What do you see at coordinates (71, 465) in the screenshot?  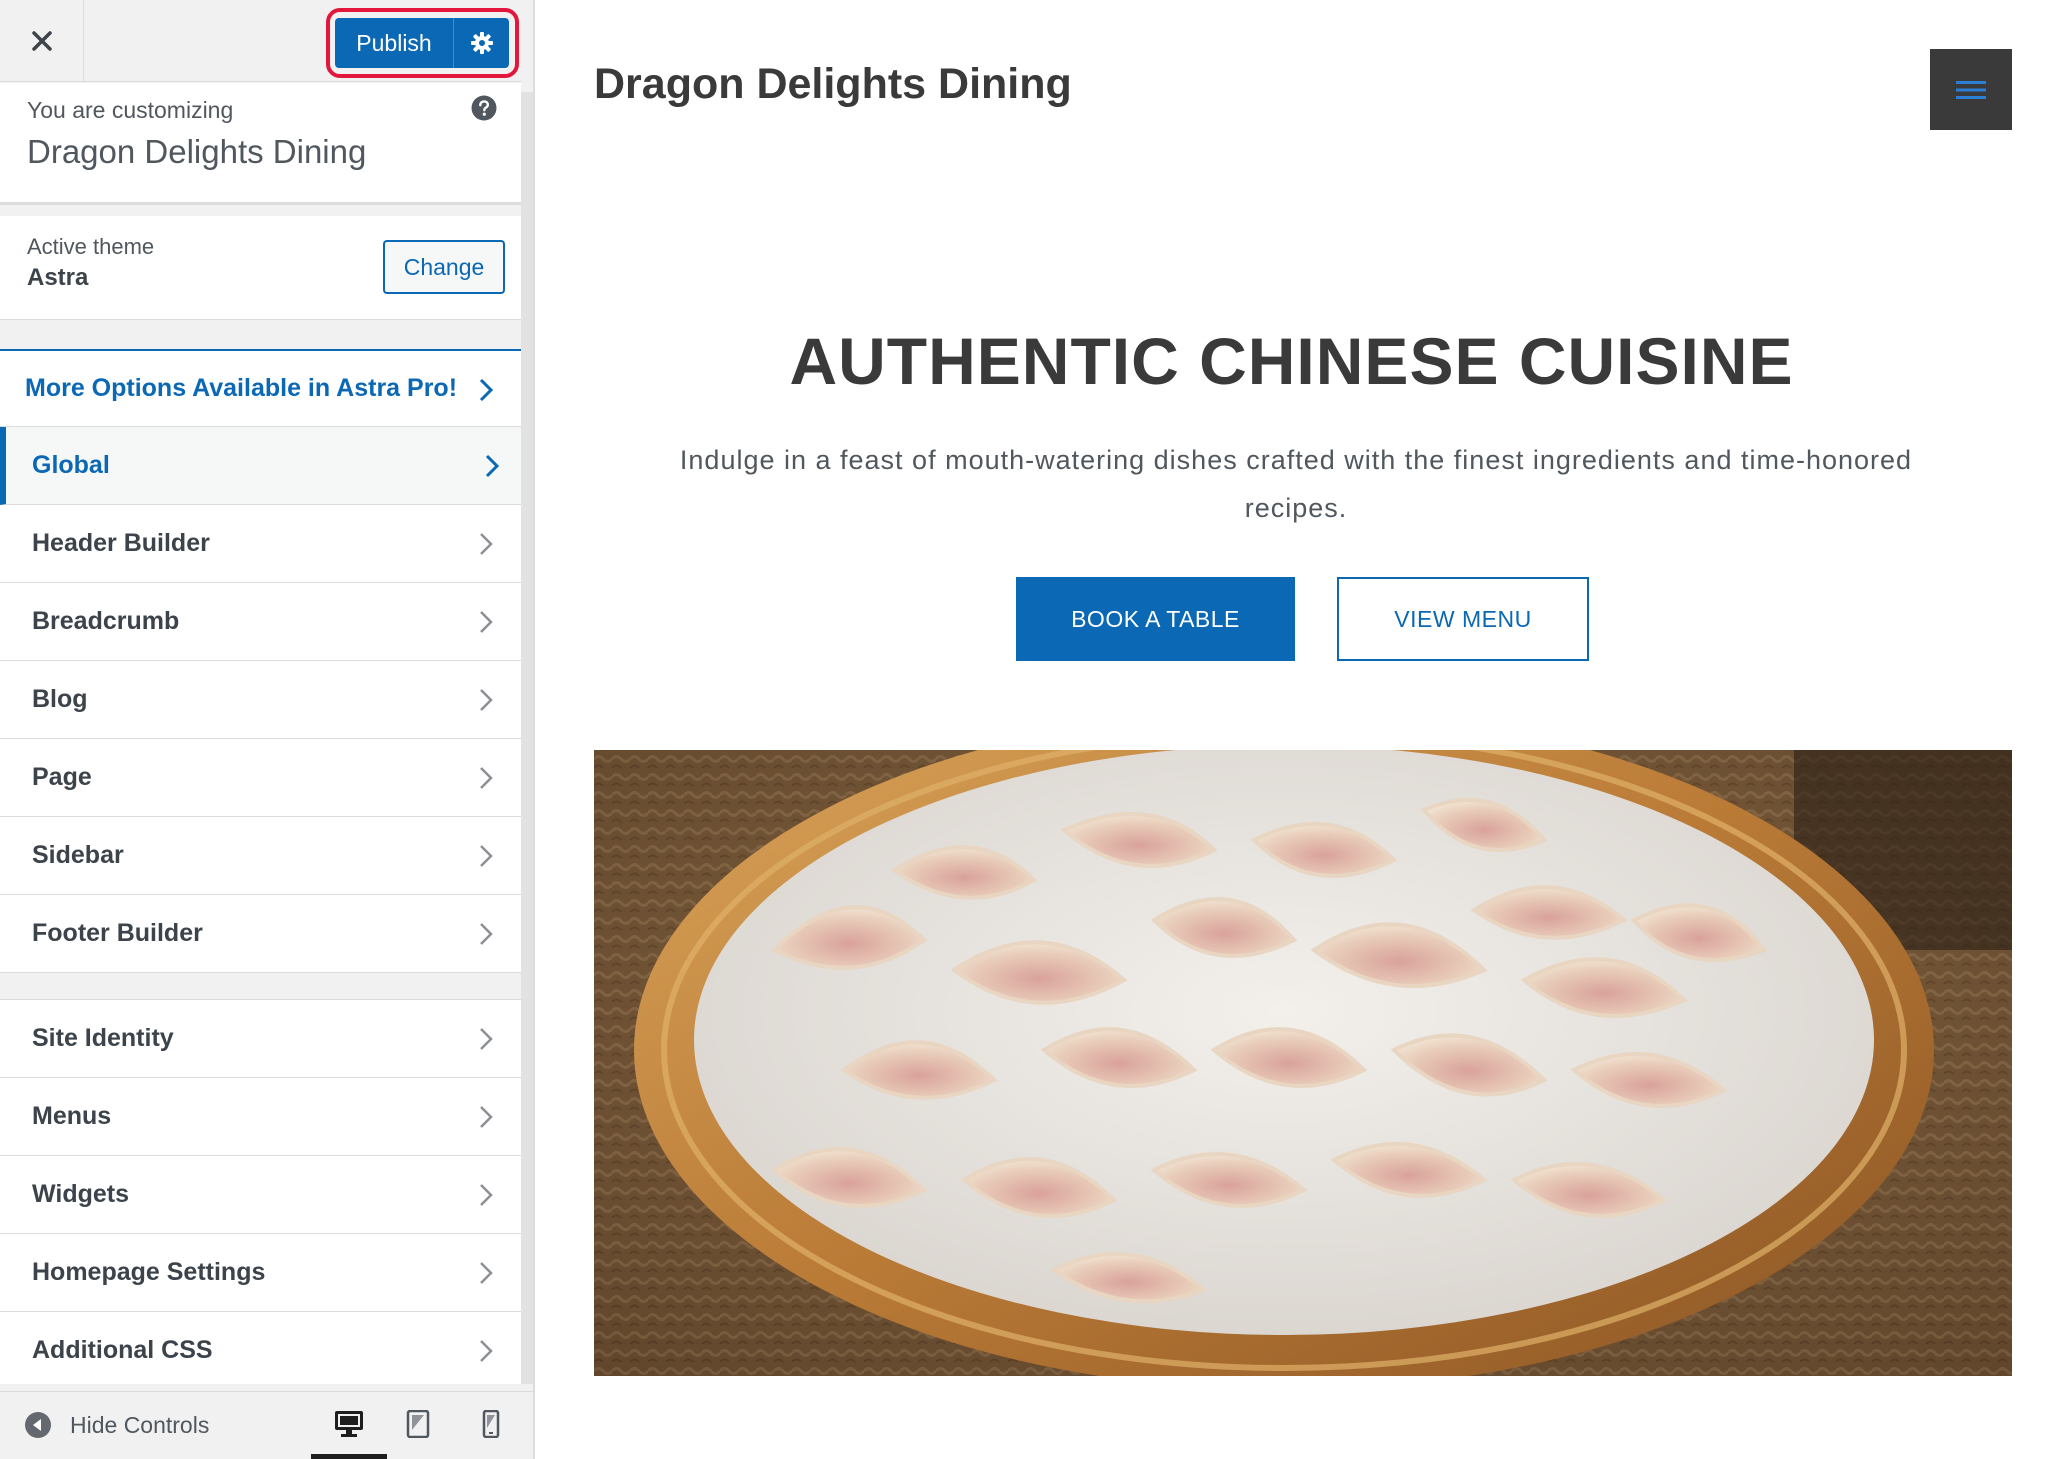 I see `section-label: Global` at bounding box center [71, 465].